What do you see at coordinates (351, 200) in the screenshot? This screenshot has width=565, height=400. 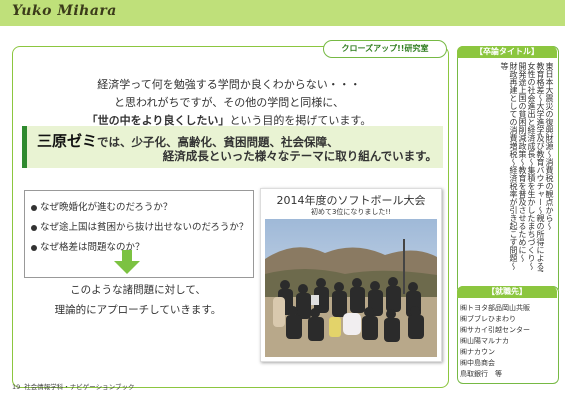 I see `photo-title: 2014年度のソフトボール大会` at bounding box center [351, 200].